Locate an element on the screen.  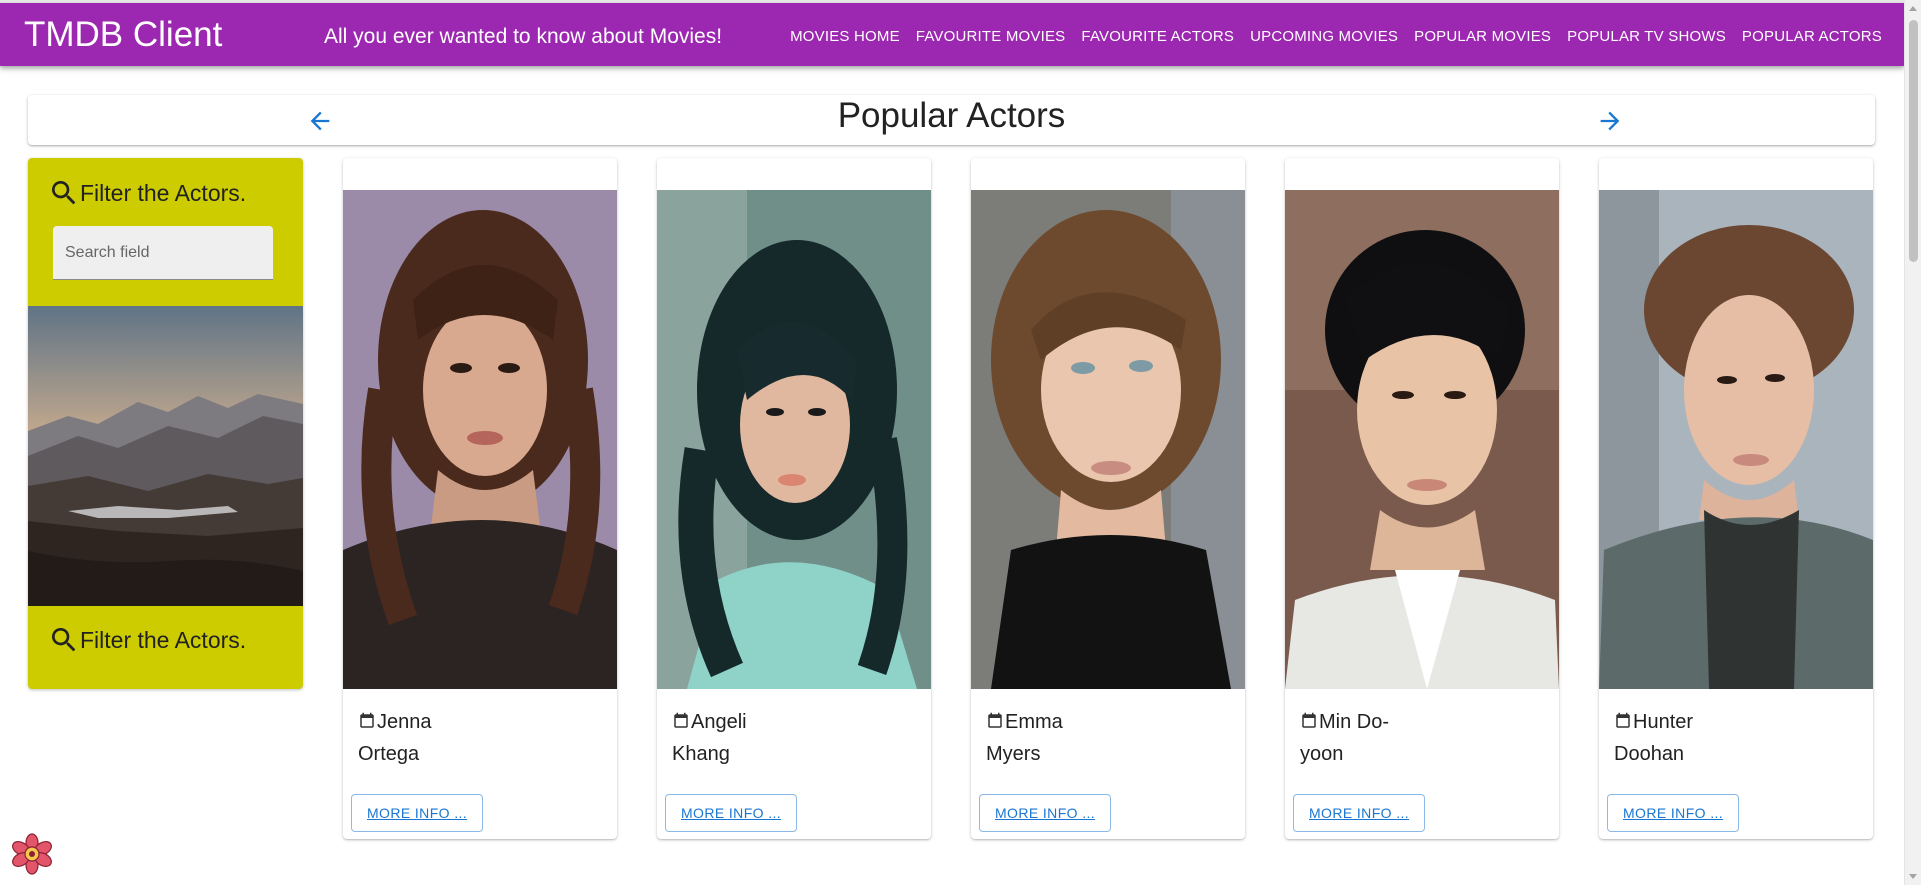
filter-landscape-image is located at coordinates (165, 456).